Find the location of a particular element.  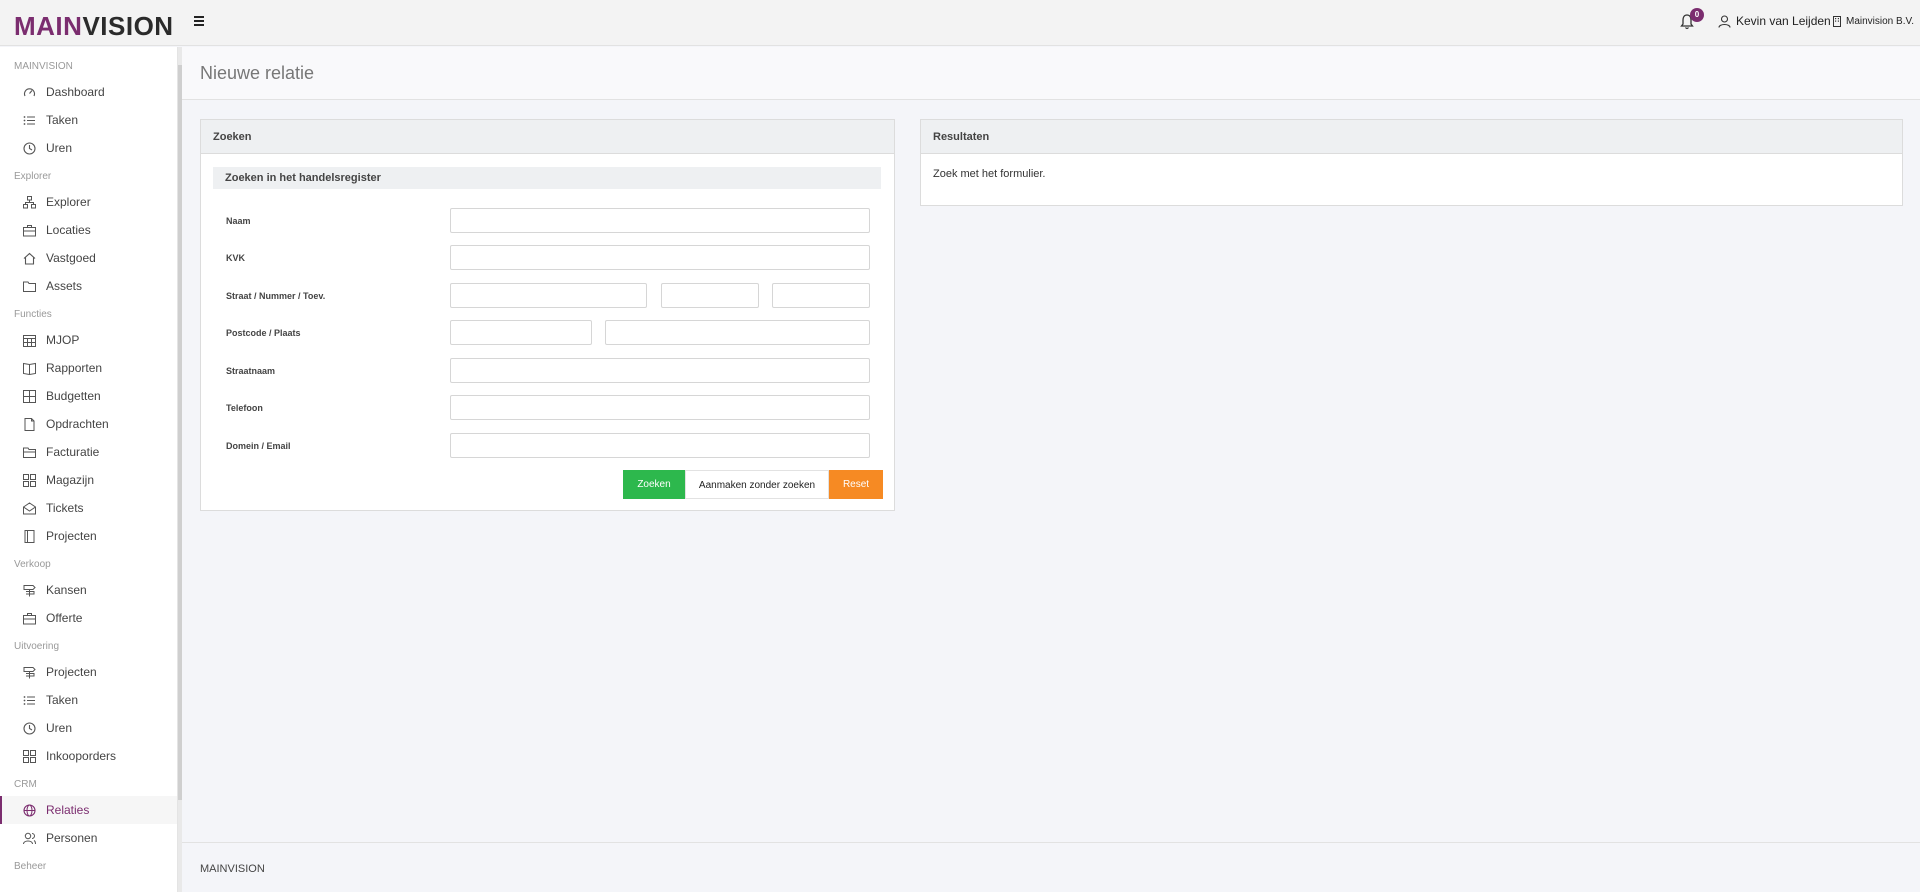

straatnaam-input is located at coordinates (660, 370).